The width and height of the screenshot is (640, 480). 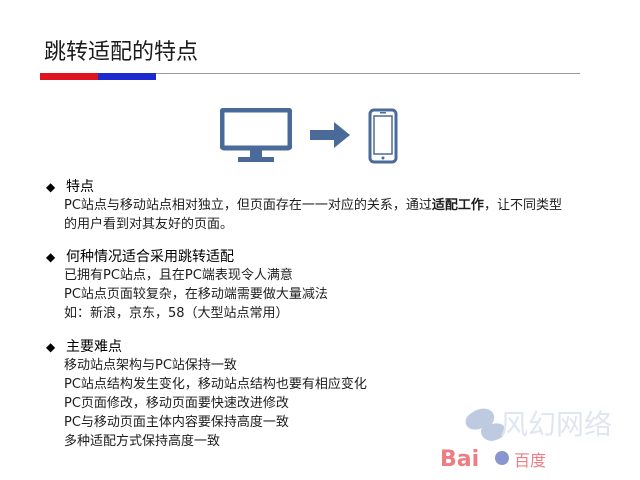 I want to click on list-item: 如：新浪，京东，58（大型站点常用）, so click(x=176, y=313).